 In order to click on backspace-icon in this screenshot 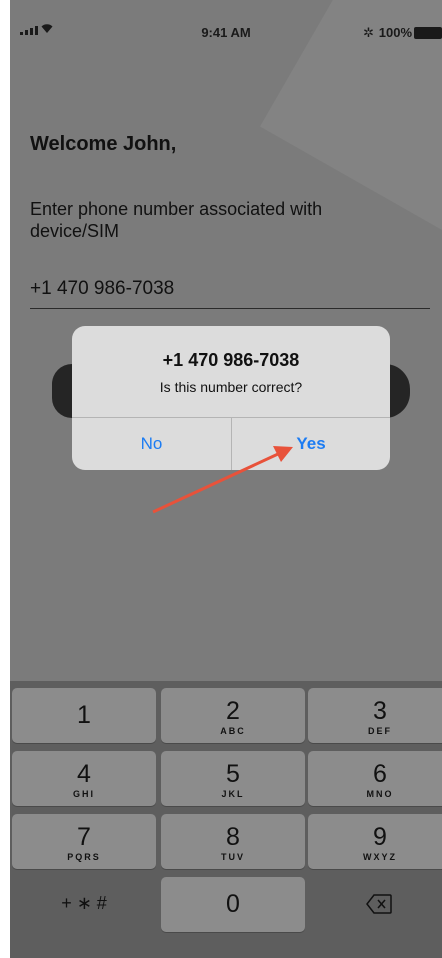, I will do `click(379, 904)`.